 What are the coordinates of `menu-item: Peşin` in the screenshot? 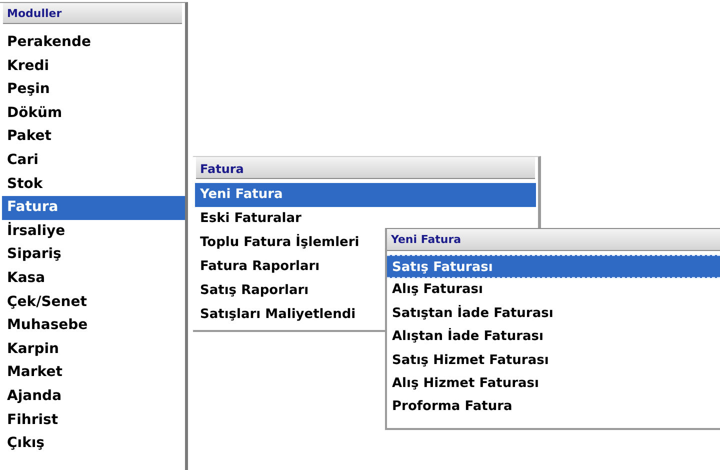 It's located at (28, 90).